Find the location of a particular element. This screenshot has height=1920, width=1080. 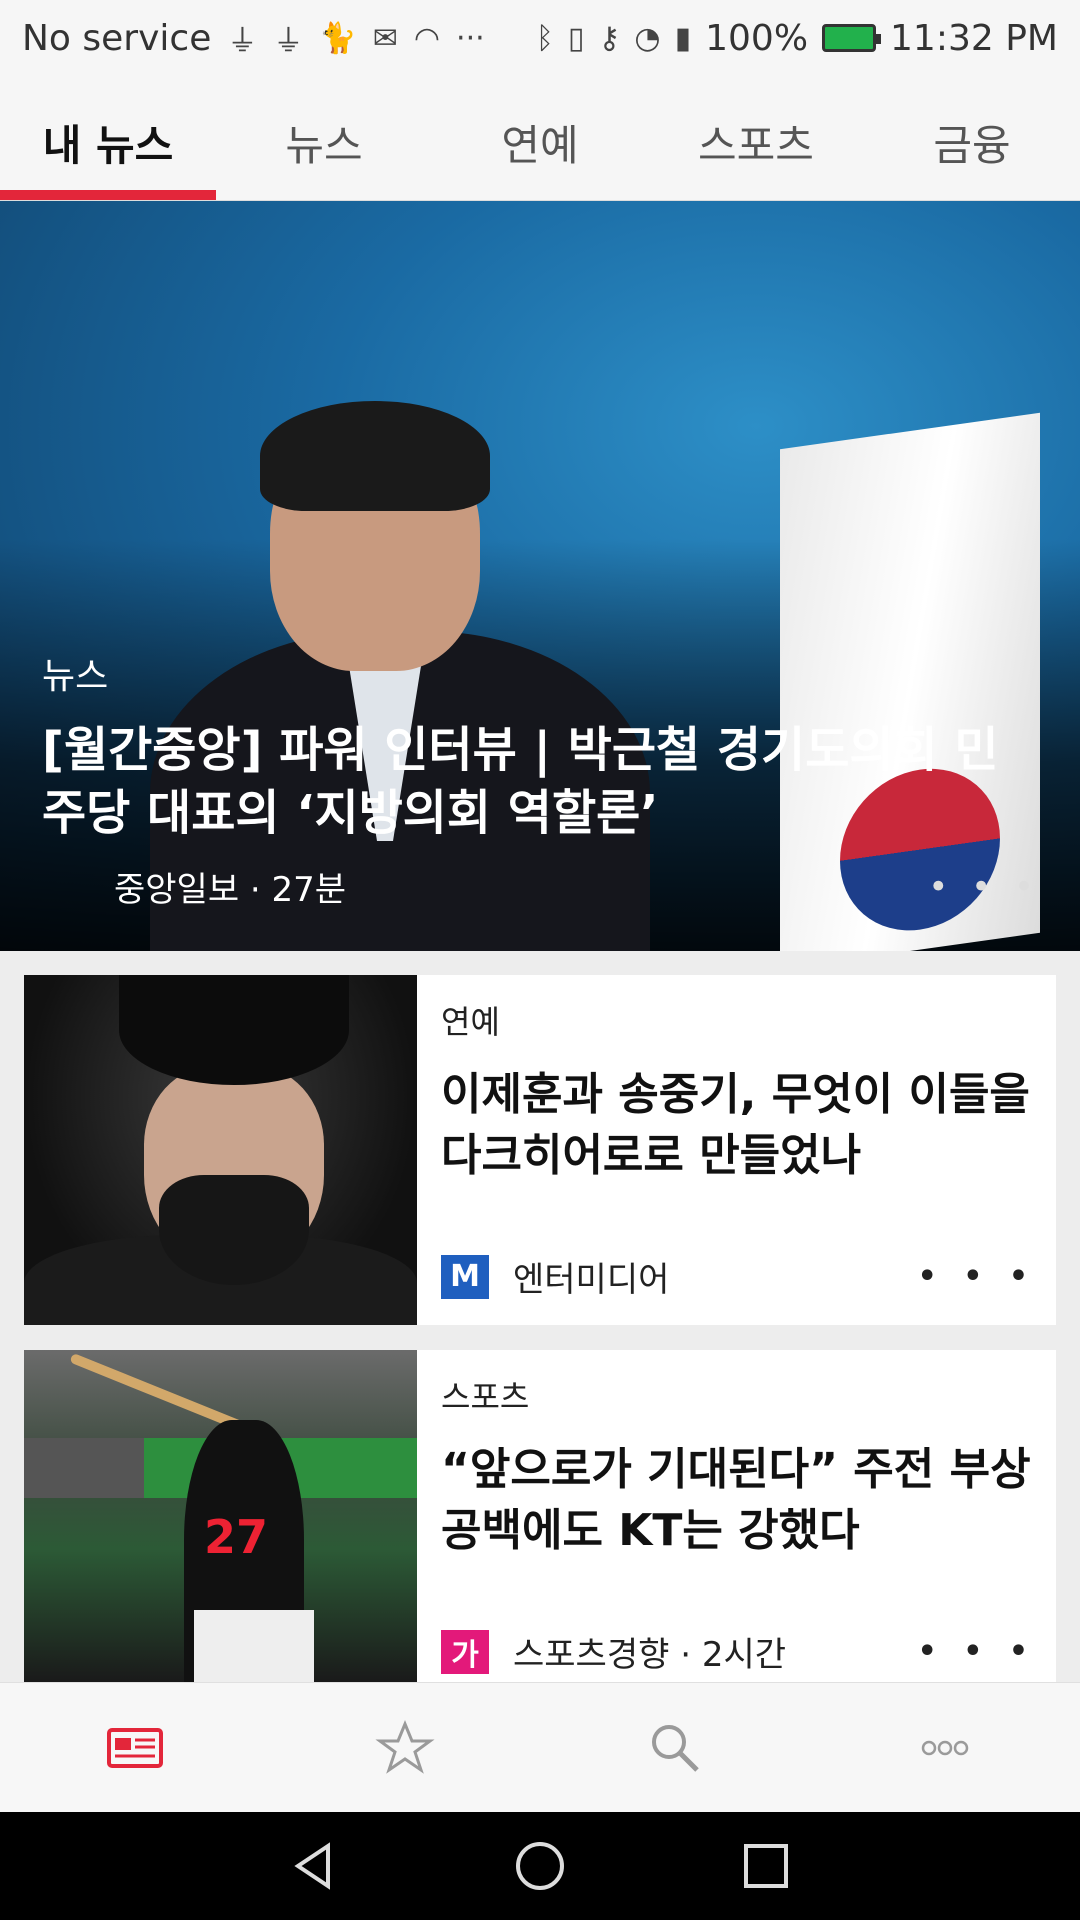

nav-search is located at coordinates (675, 1747).